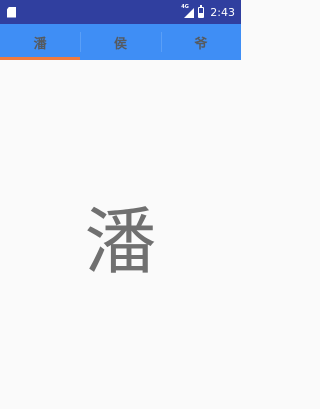 Image resolution: width=320 pixels, height=409 pixels. I want to click on sd-card-icon, so click(11, 12).